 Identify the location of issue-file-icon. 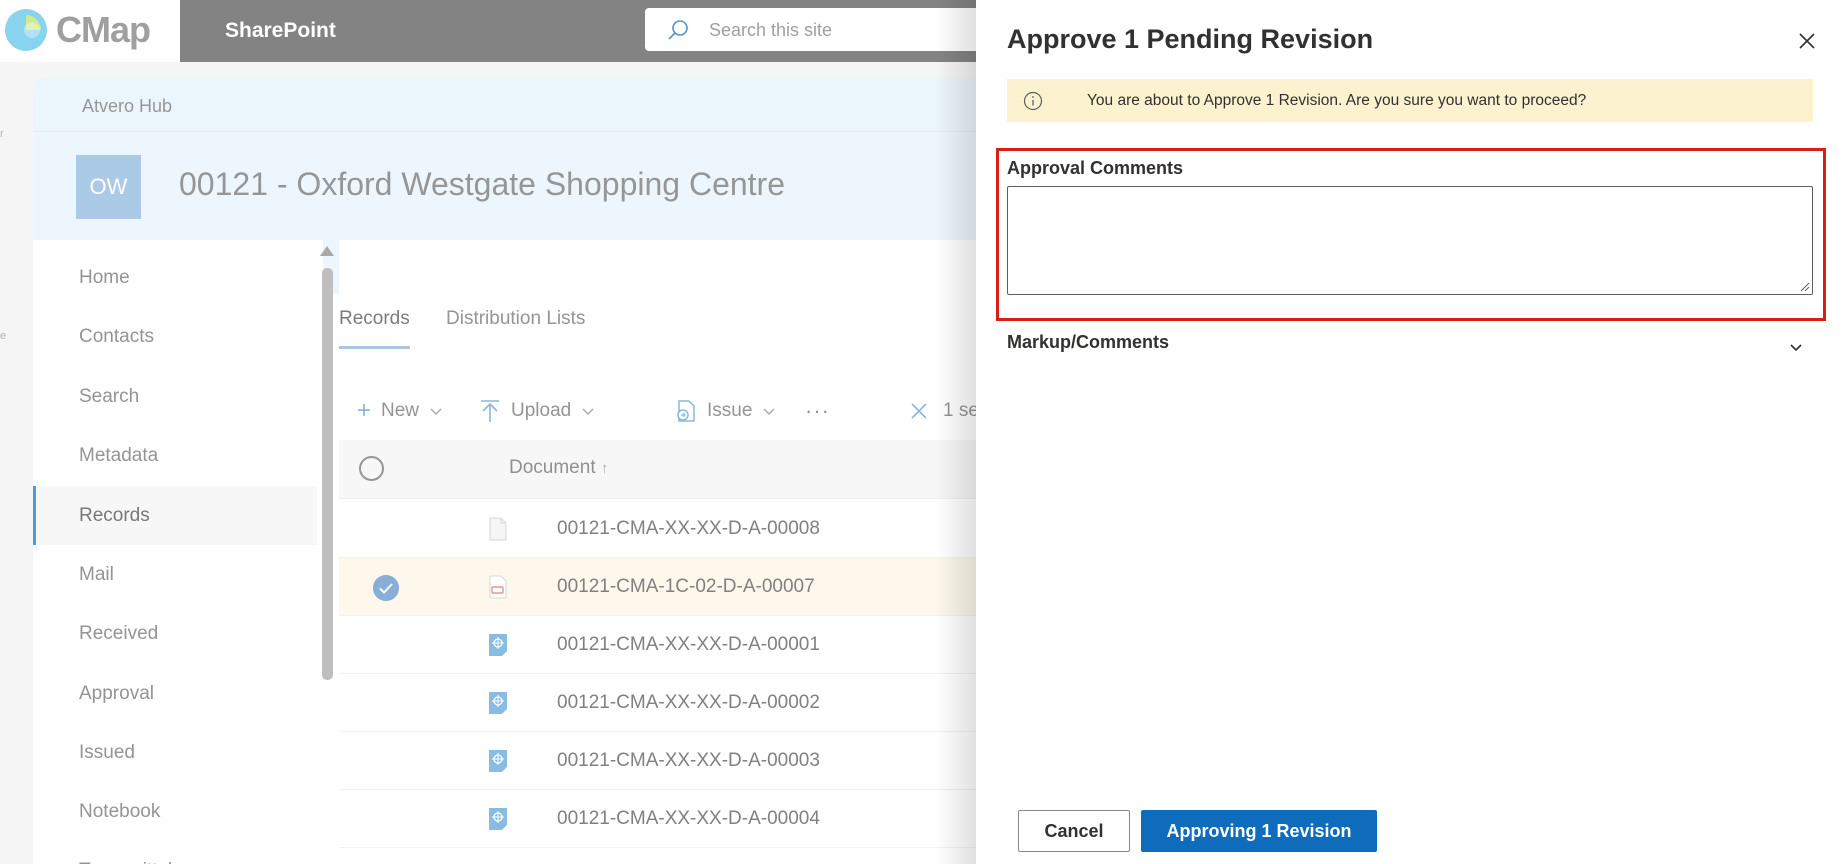
(686, 411).